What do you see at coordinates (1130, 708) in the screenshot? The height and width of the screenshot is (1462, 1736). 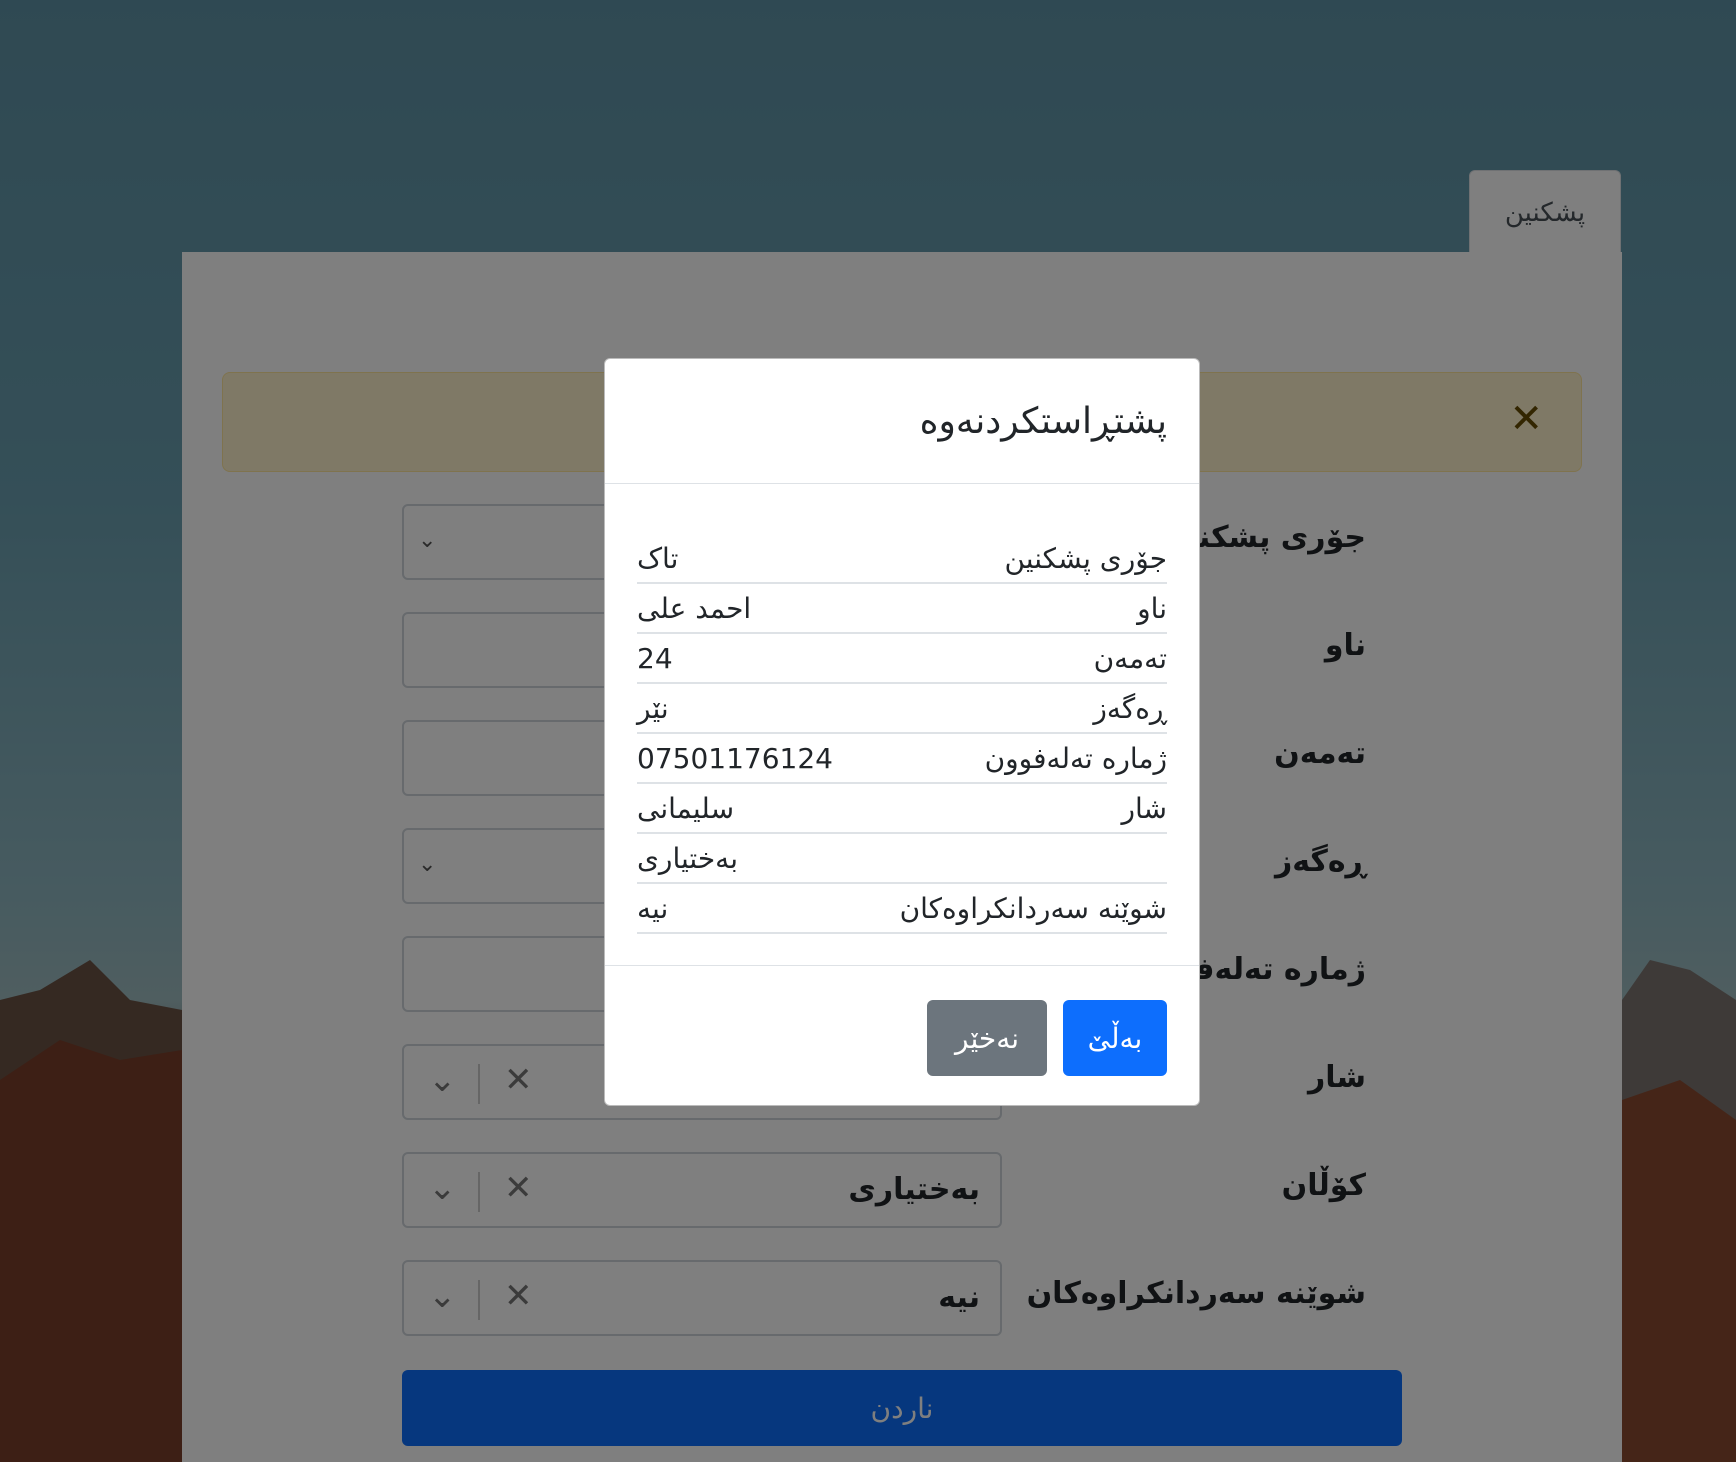 I see `info-key: ڕەگەز` at bounding box center [1130, 708].